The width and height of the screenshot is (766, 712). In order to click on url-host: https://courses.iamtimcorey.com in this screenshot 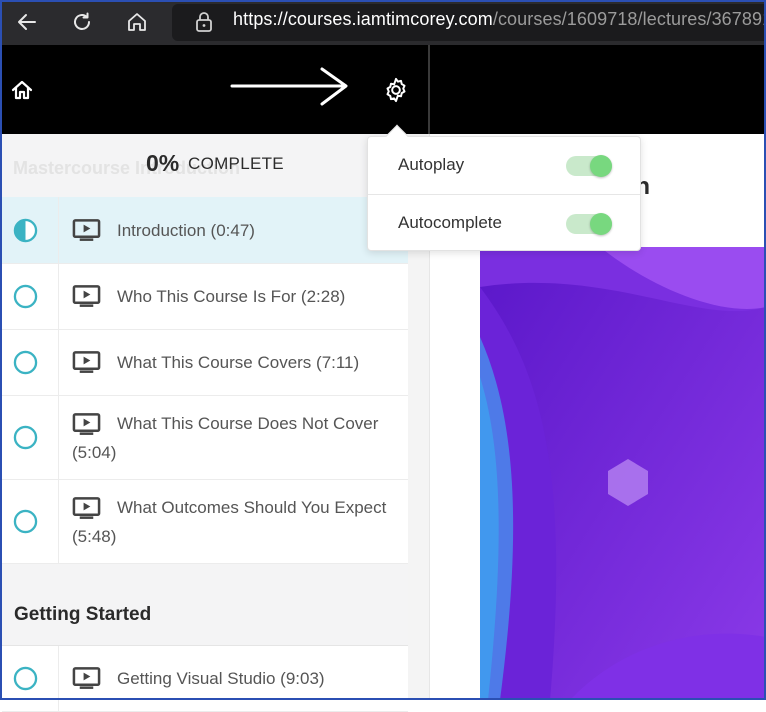, I will do `click(363, 19)`.